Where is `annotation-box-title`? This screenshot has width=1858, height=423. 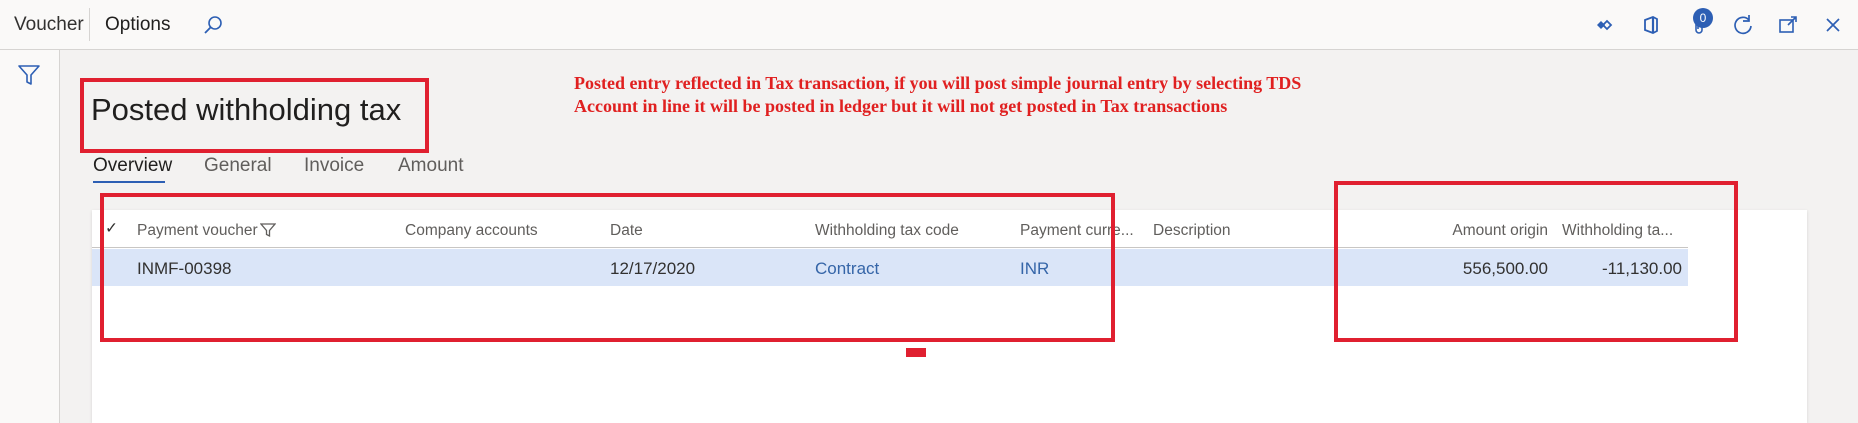 annotation-box-title is located at coordinates (254, 115).